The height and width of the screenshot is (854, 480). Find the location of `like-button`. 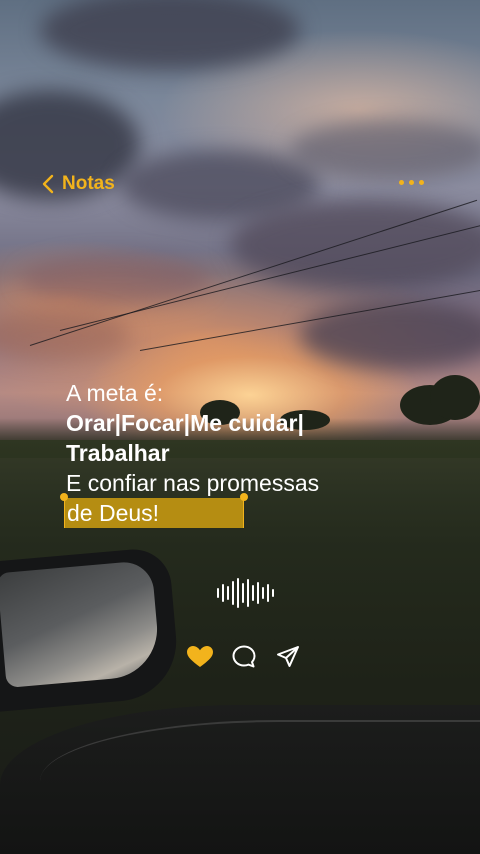

like-button is located at coordinates (200, 657).